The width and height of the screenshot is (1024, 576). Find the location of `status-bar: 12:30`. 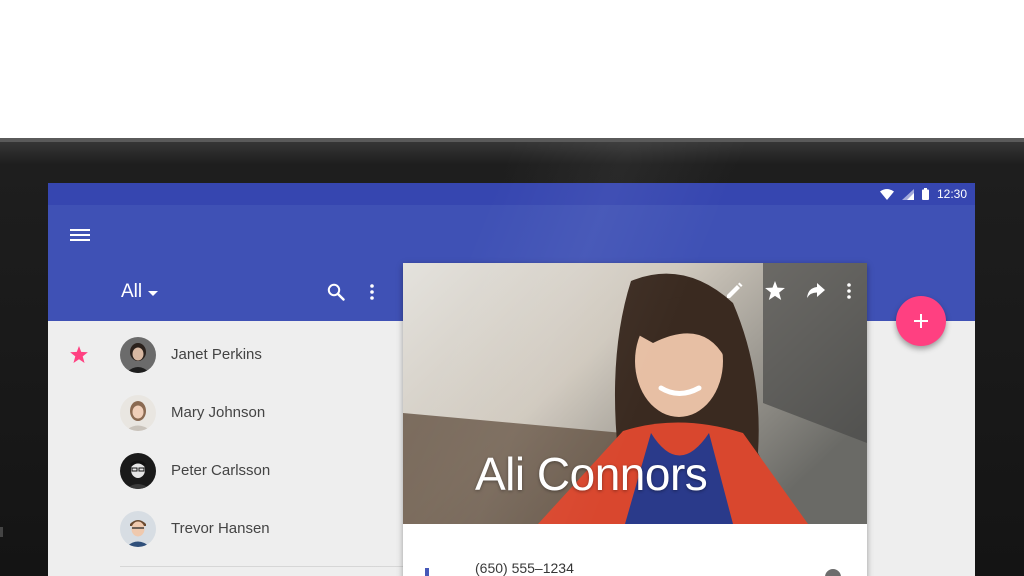

status-bar: 12:30 is located at coordinates (511, 194).